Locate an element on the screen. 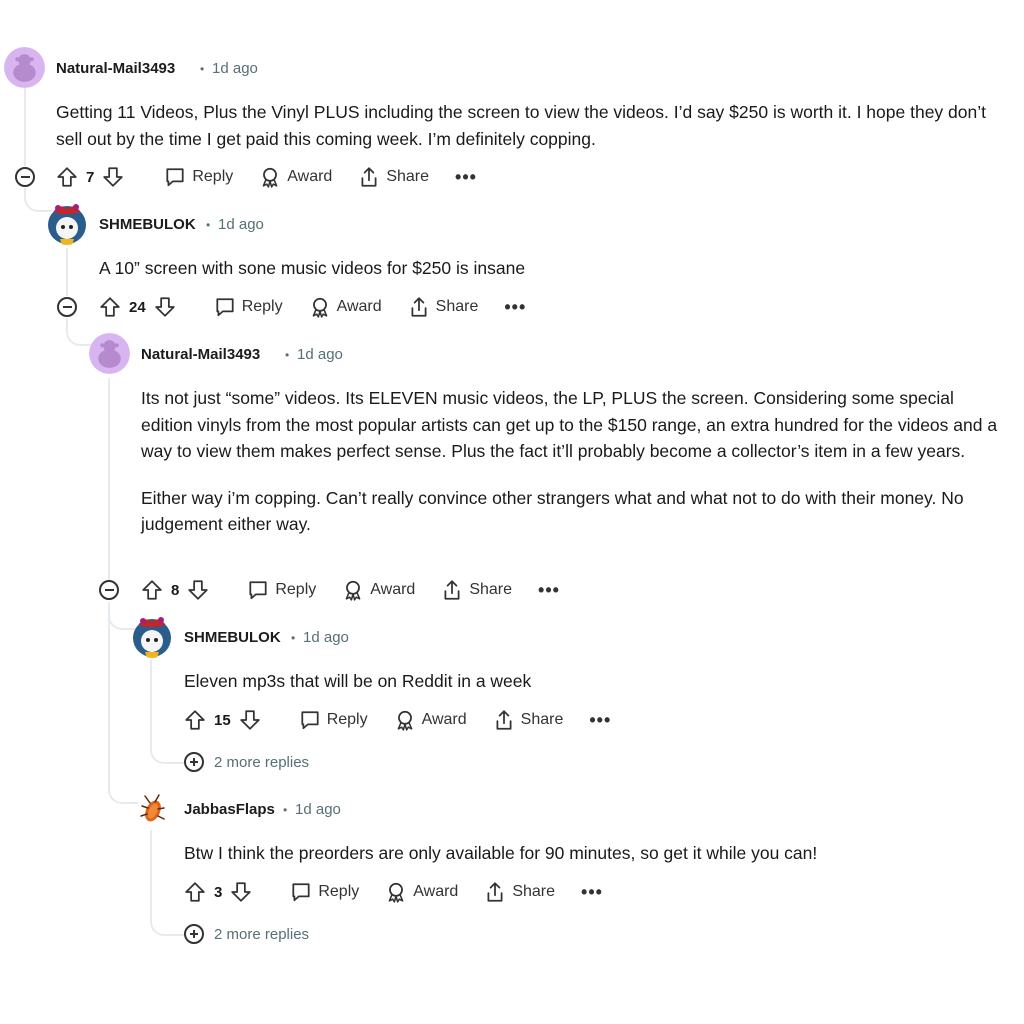 The width and height of the screenshot is (1024, 1024). vote-score: 24 is located at coordinates (137, 307).